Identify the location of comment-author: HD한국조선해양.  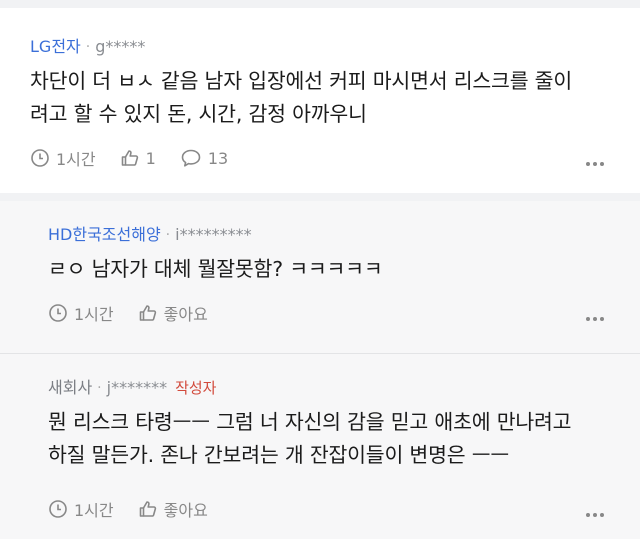
(104, 235).